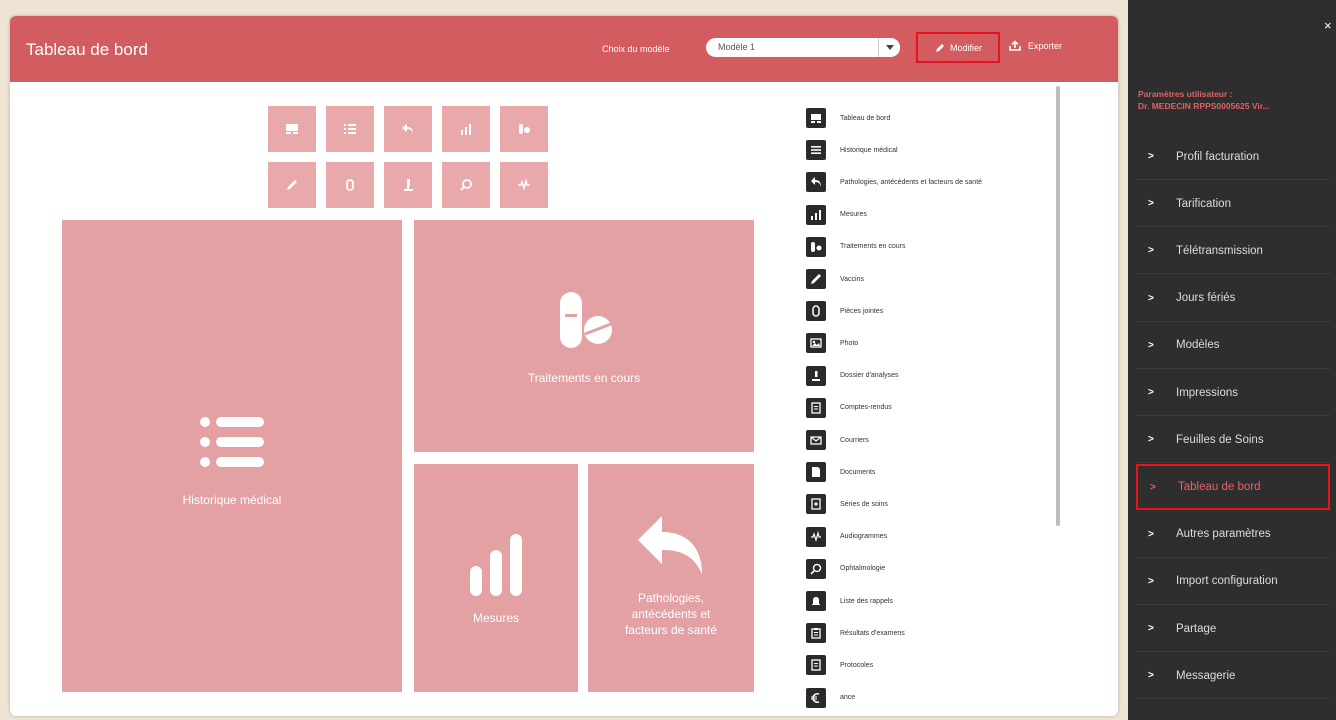 The image size is (1336, 720). I want to click on widget-list-label: Vaccins, so click(852, 279).